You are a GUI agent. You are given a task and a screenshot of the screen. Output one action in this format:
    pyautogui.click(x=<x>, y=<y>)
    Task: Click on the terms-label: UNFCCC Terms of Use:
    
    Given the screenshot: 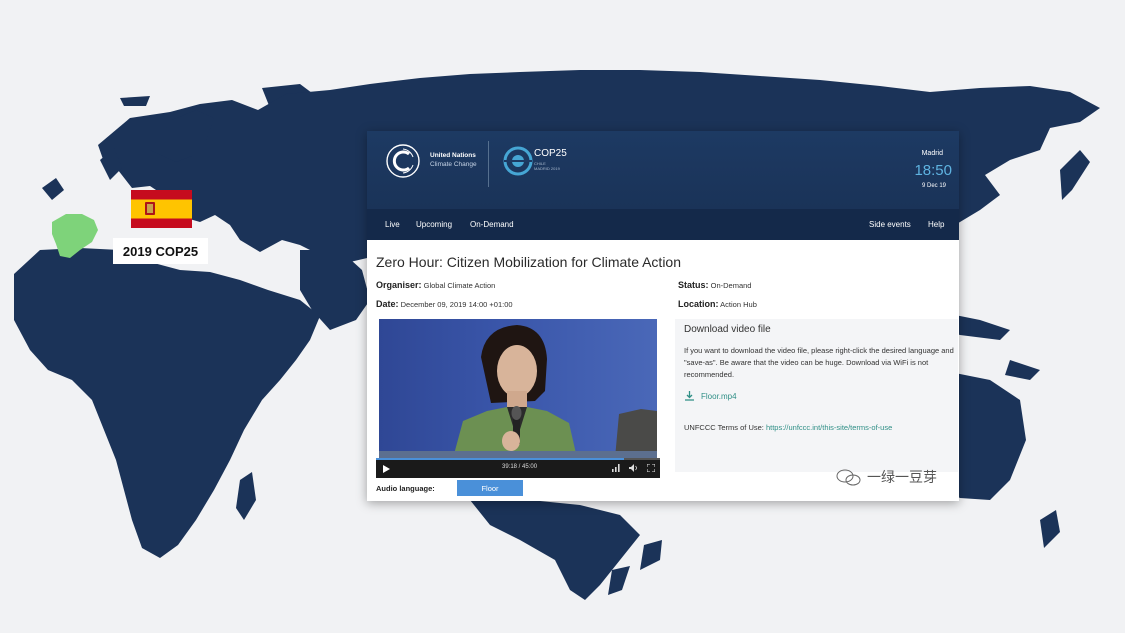 What is the action you would take?
    pyautogui.click(x=724, y=427)
    